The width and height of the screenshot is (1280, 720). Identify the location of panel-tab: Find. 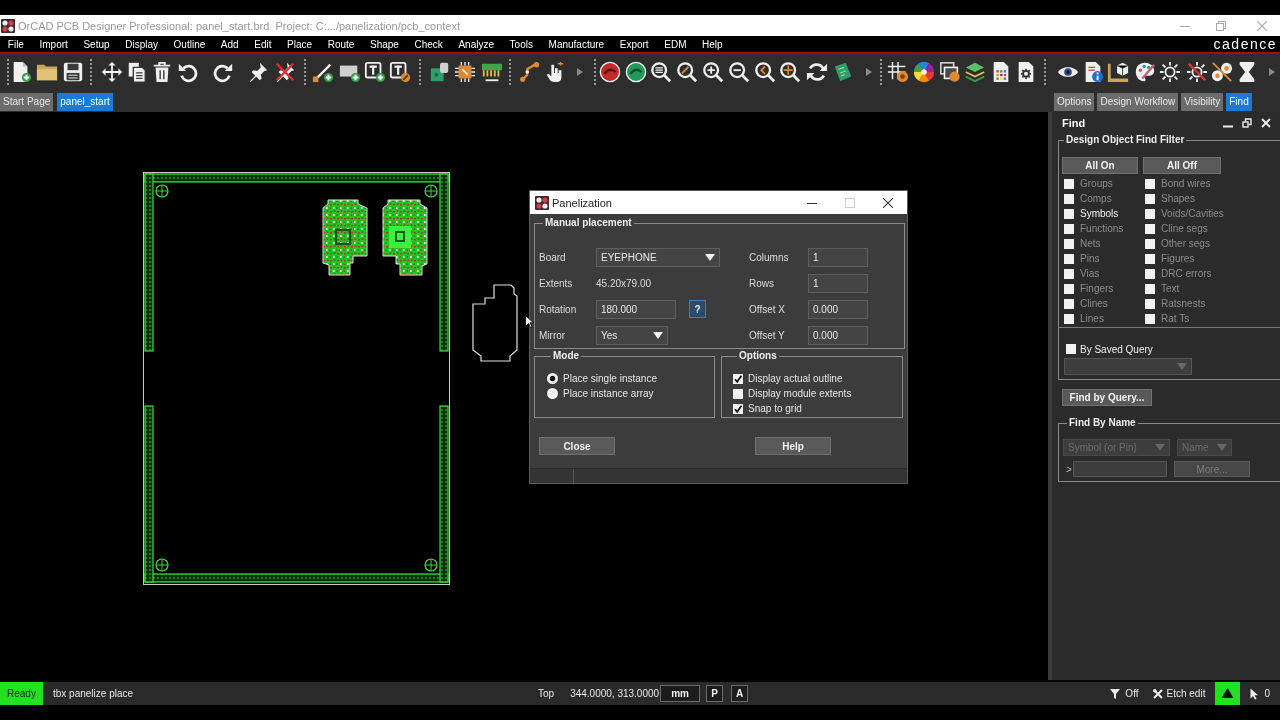
(1239, 102).